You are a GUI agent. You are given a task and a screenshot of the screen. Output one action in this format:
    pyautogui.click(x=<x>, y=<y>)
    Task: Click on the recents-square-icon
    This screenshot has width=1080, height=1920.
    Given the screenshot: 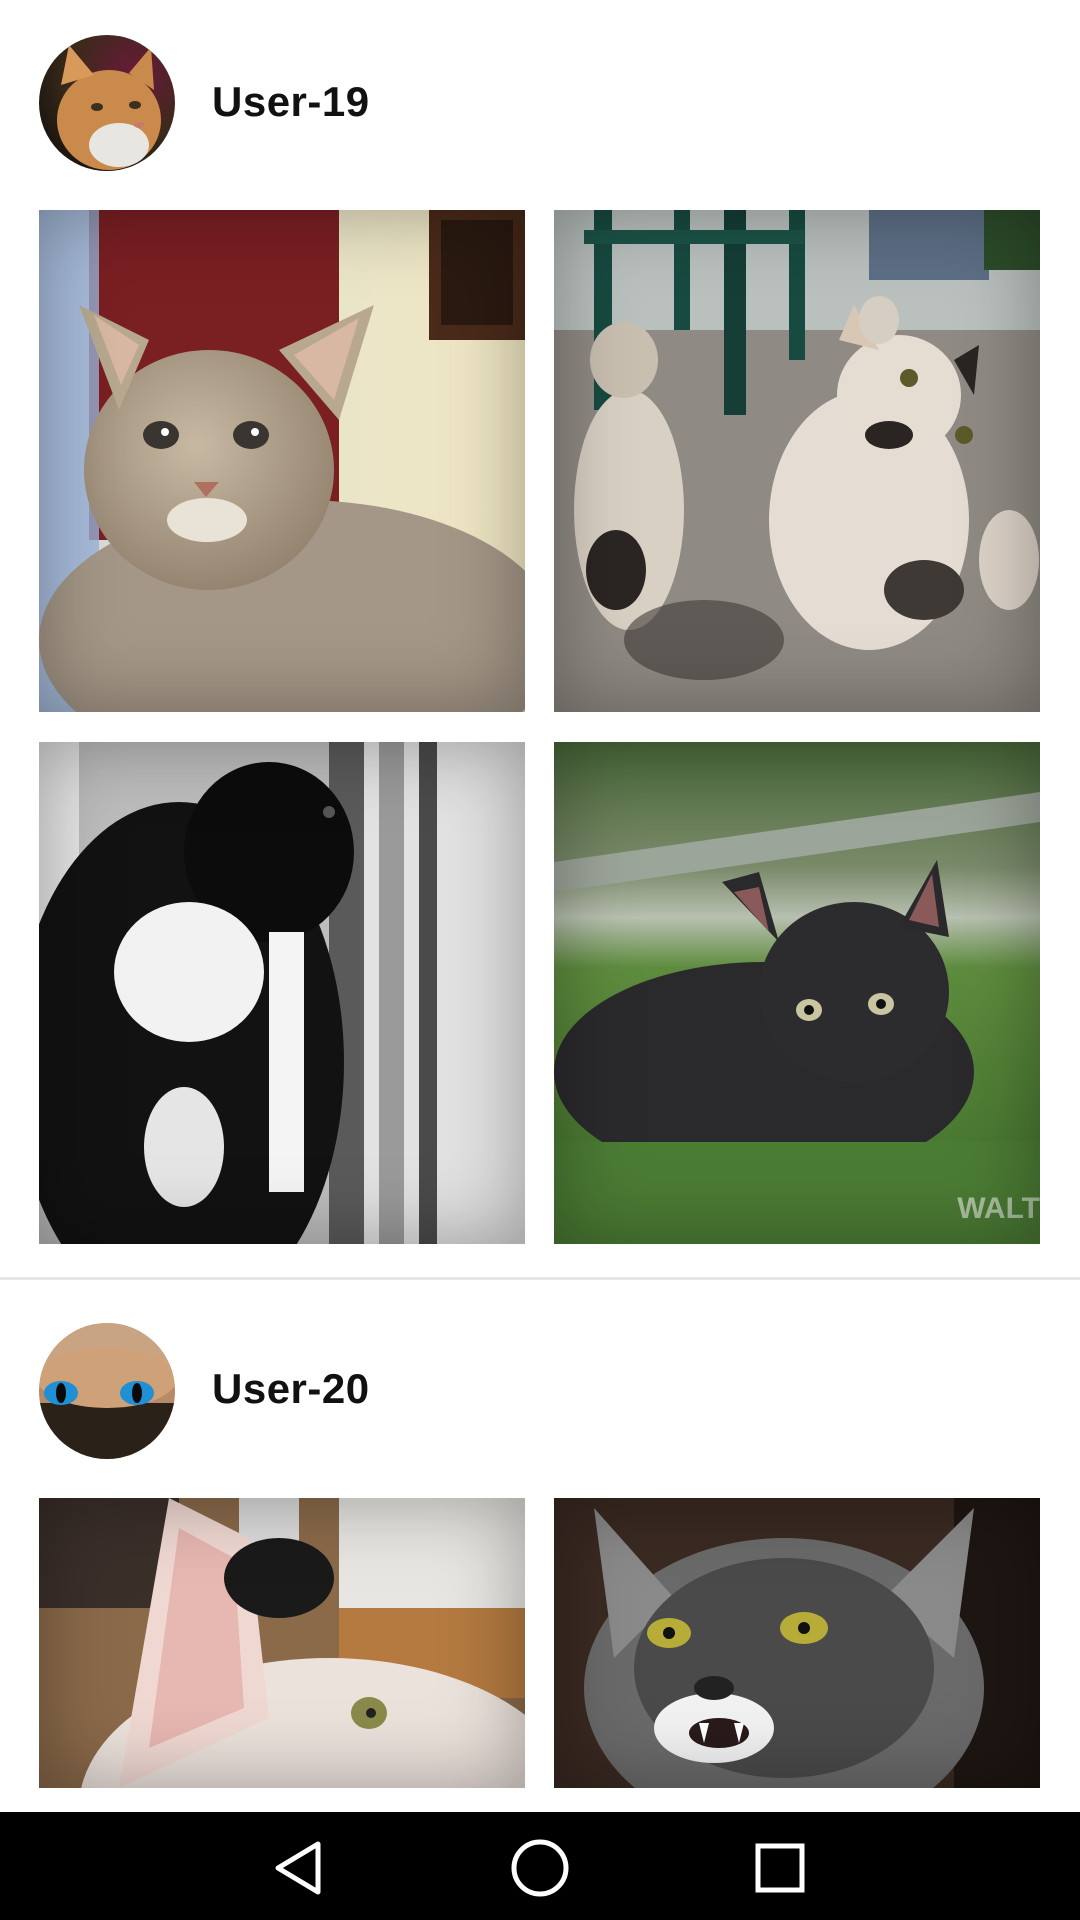 What is the action you would take?
    pyautogui.click(x=780, y=1868)
    